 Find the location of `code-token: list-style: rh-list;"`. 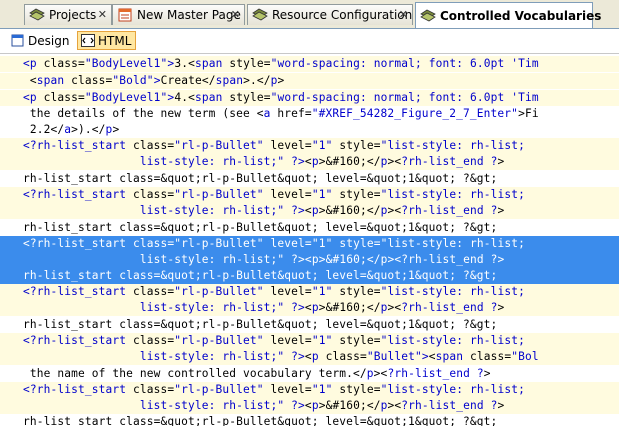

code-token: list-style: rh-list;" is located at coordinates (215, 356).